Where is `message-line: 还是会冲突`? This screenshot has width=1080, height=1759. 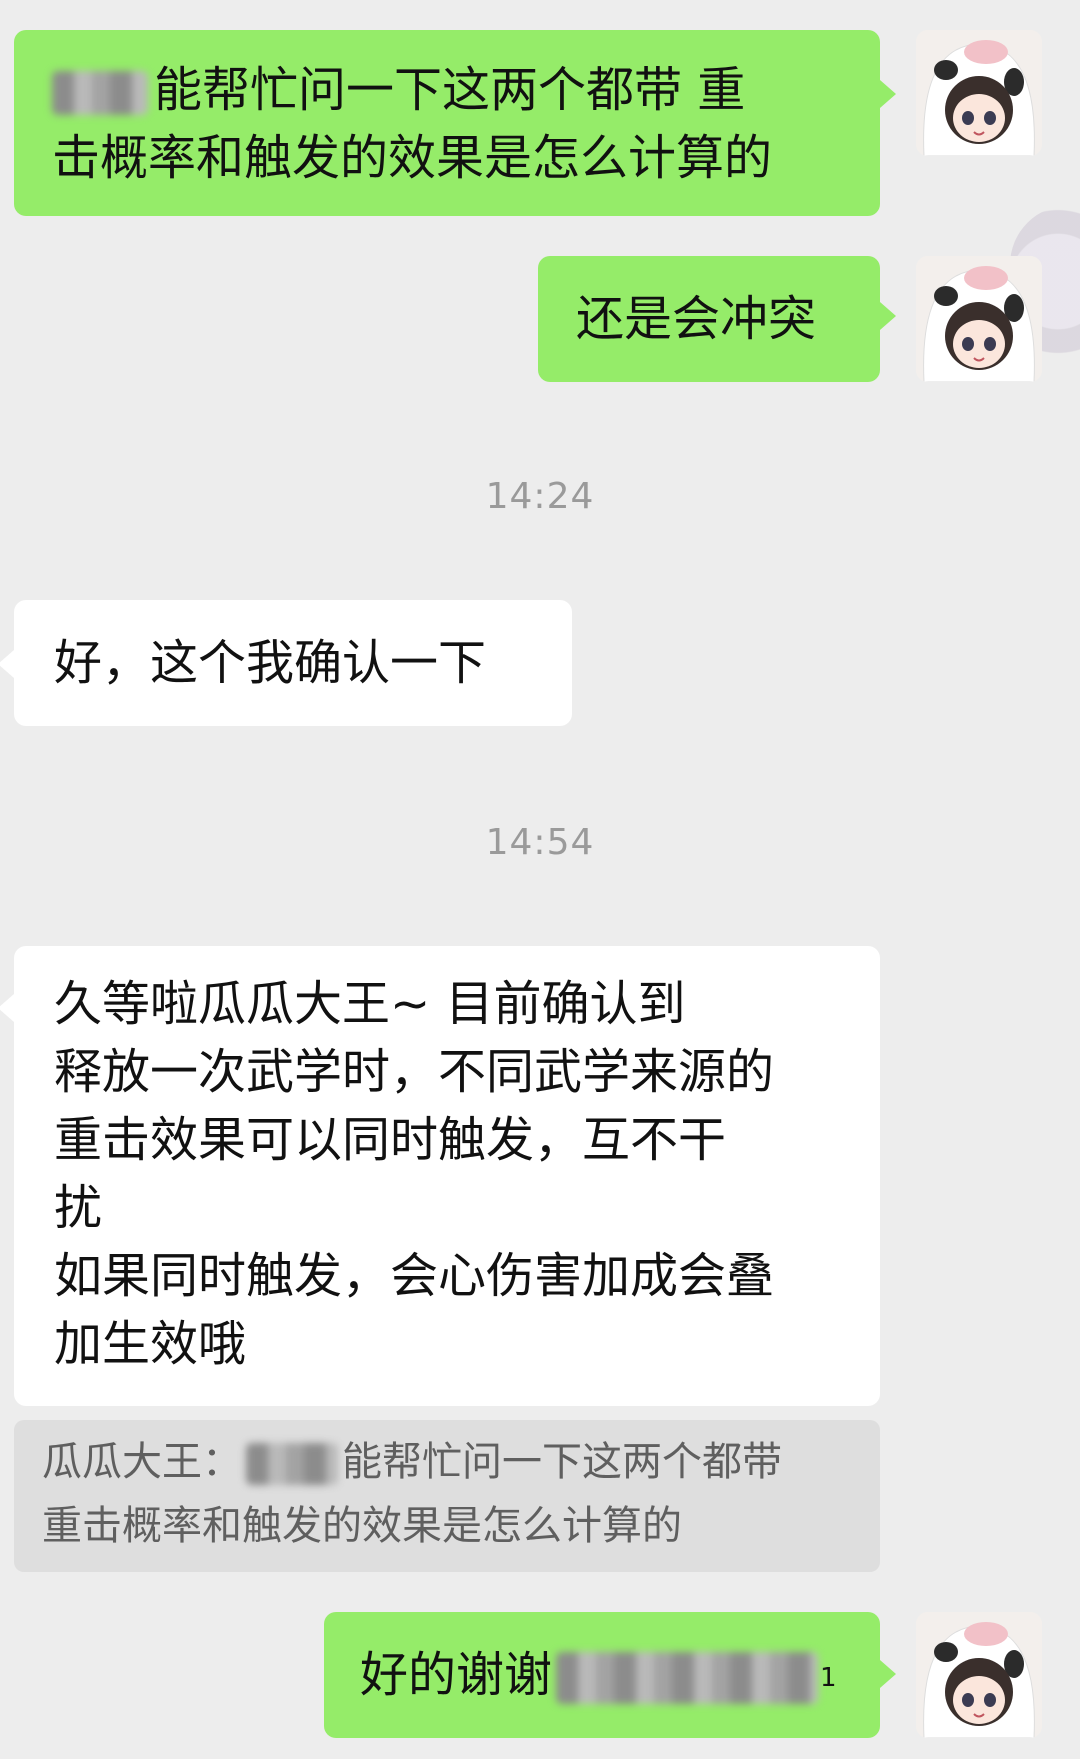 message-line: 还是会冲突 is located at coordinates (696, 319).